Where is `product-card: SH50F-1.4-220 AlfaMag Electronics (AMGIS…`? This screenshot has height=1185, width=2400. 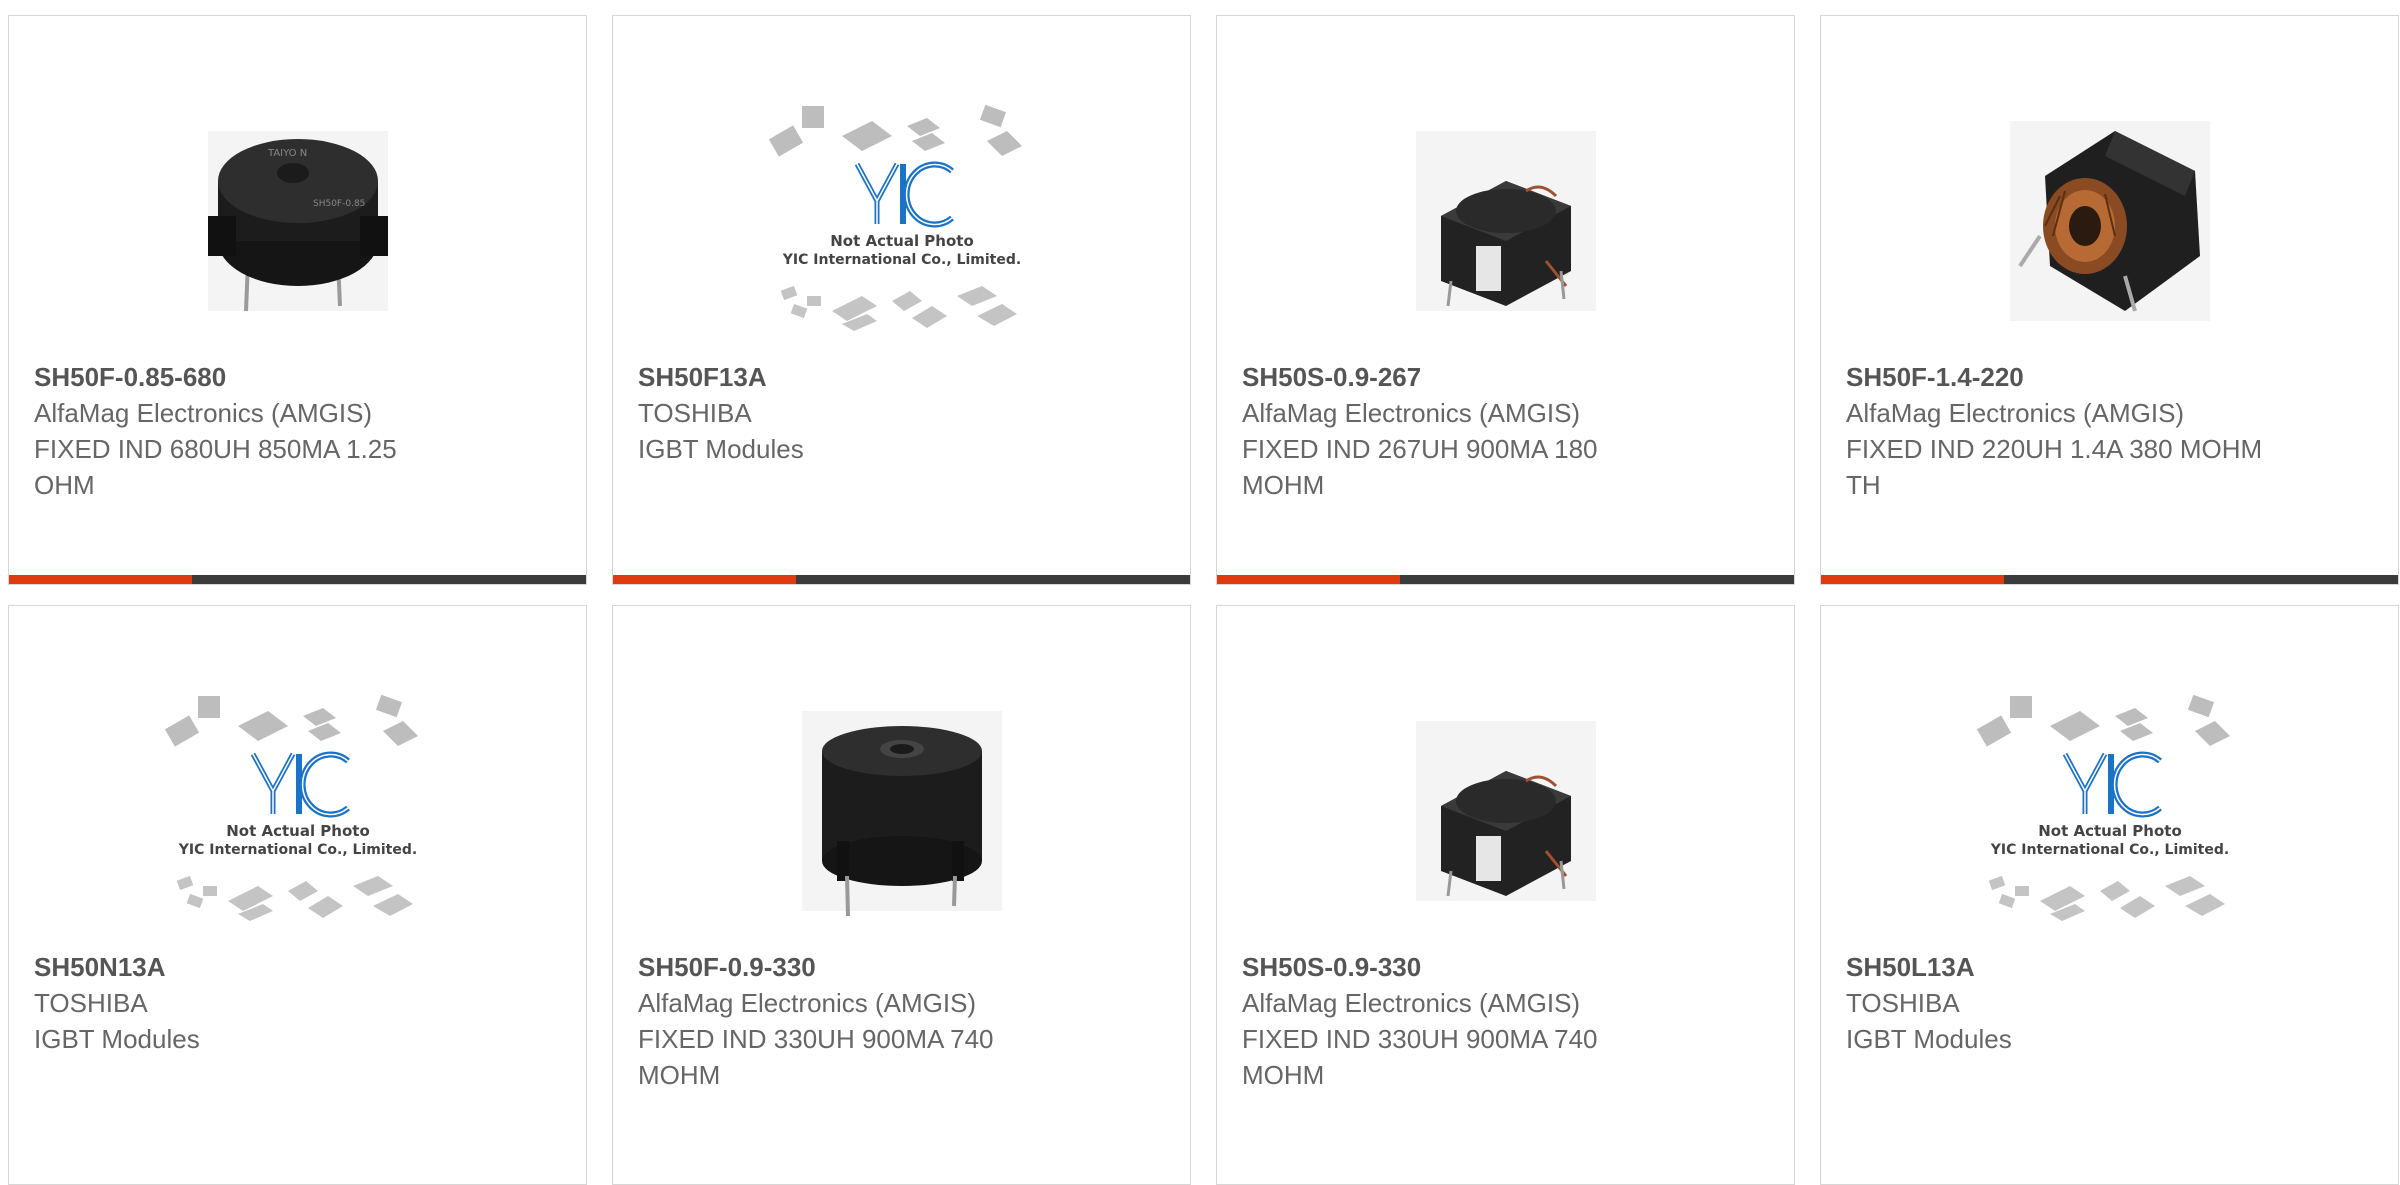
product-card: SH50F-1.4-220 AlfaMag Electronics (AMGIS… is located at coordinates (2109, 300).